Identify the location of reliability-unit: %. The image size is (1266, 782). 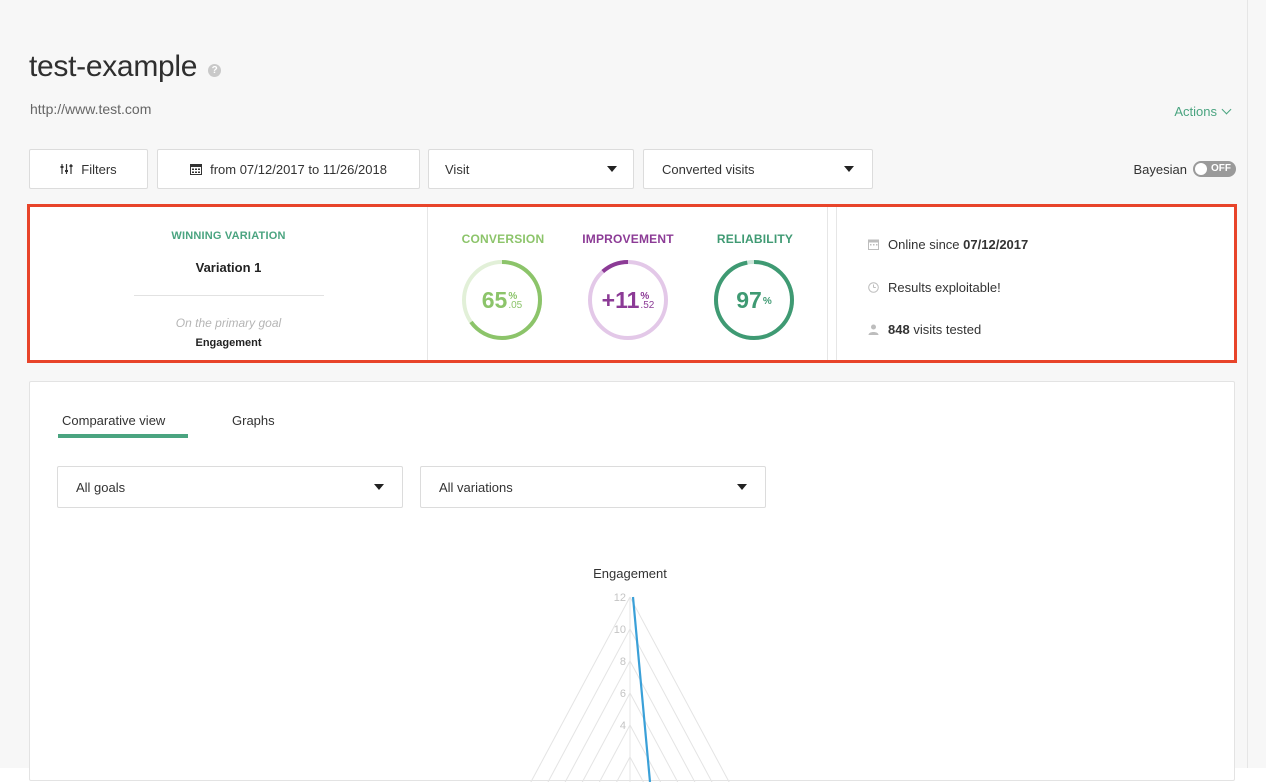
(767, 301).